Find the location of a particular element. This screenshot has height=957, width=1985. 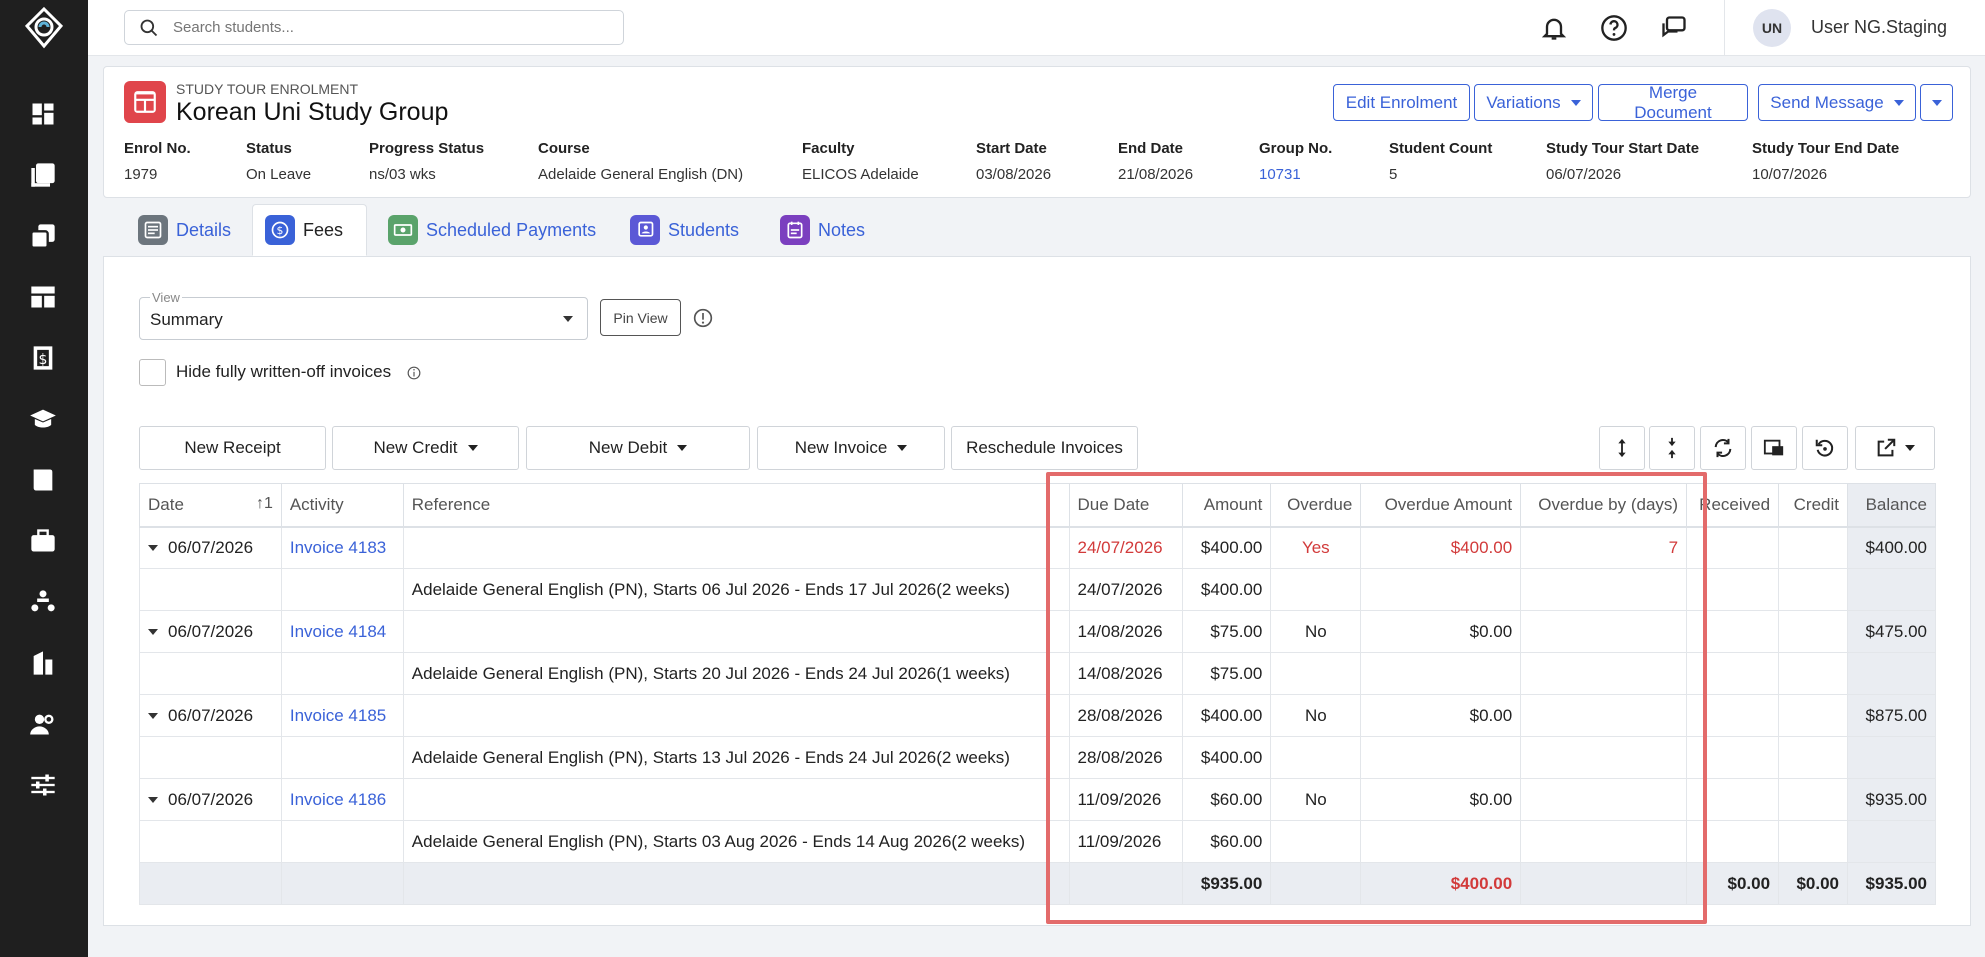

tab-notes: Notes is located at coordinates (822, 230).